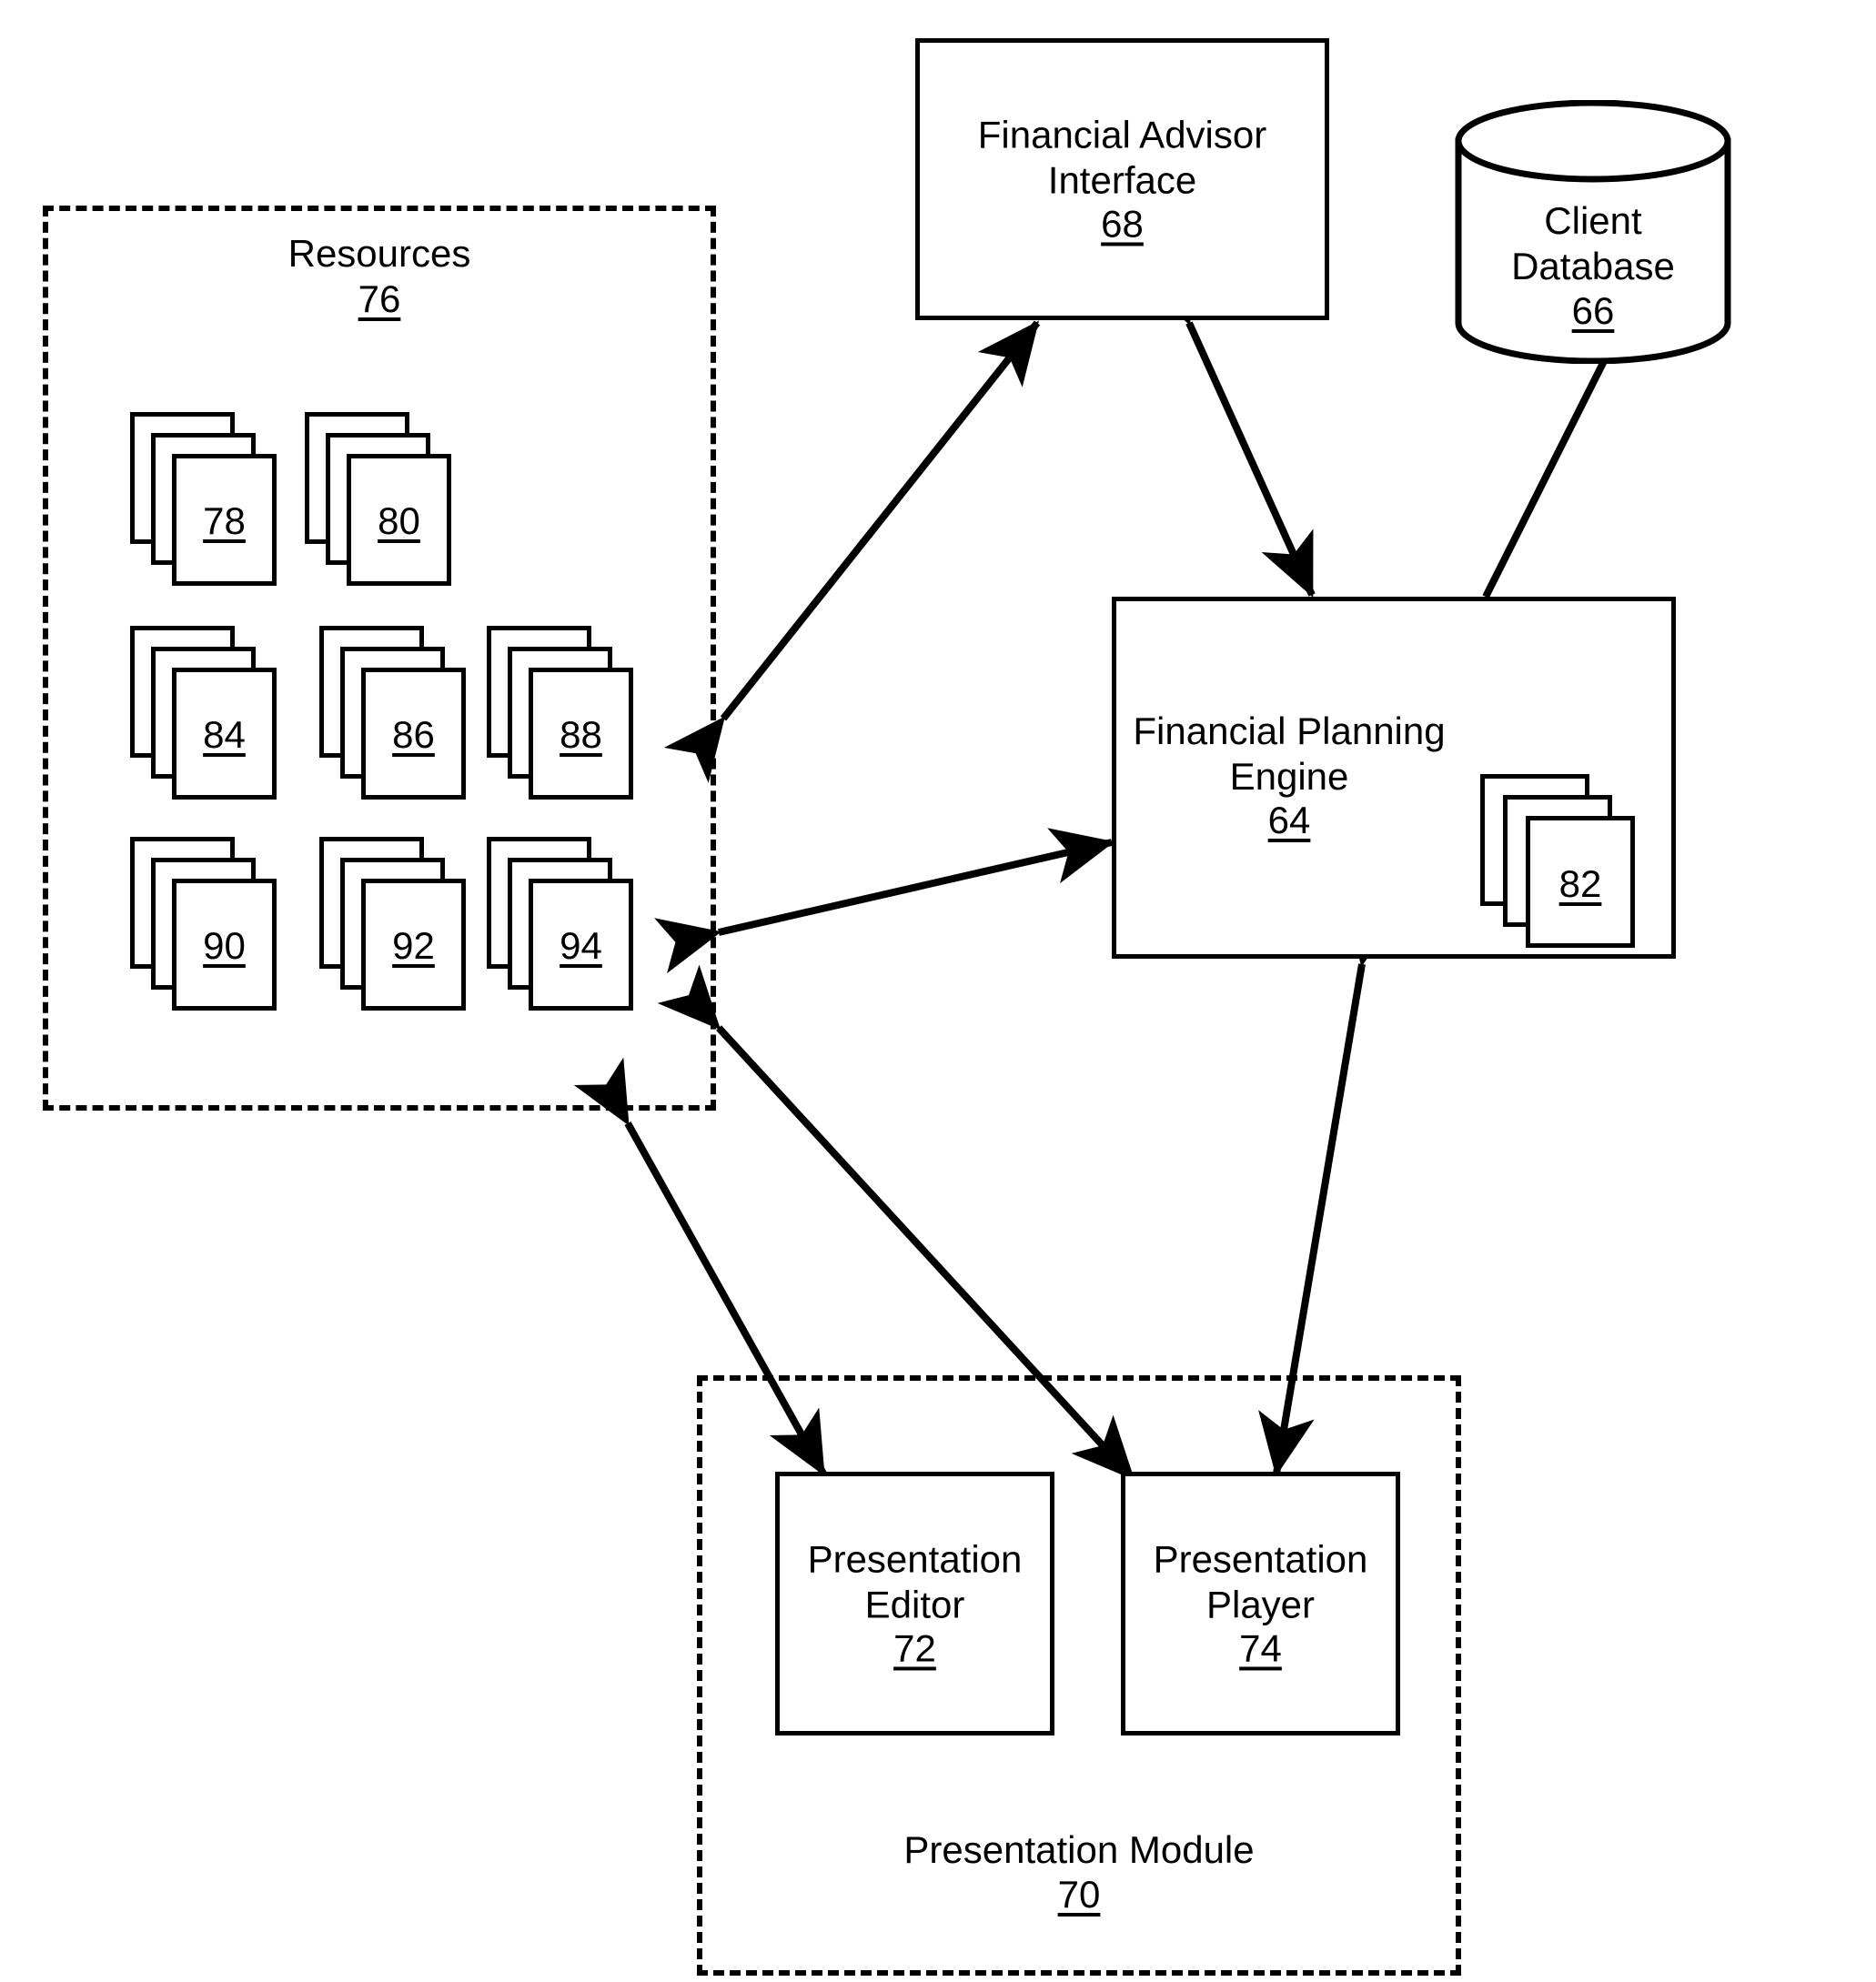 The height and width of the screenshot is (1982, 1876). I want to click on document-stack-92-ref: 92, so click(413, 945).